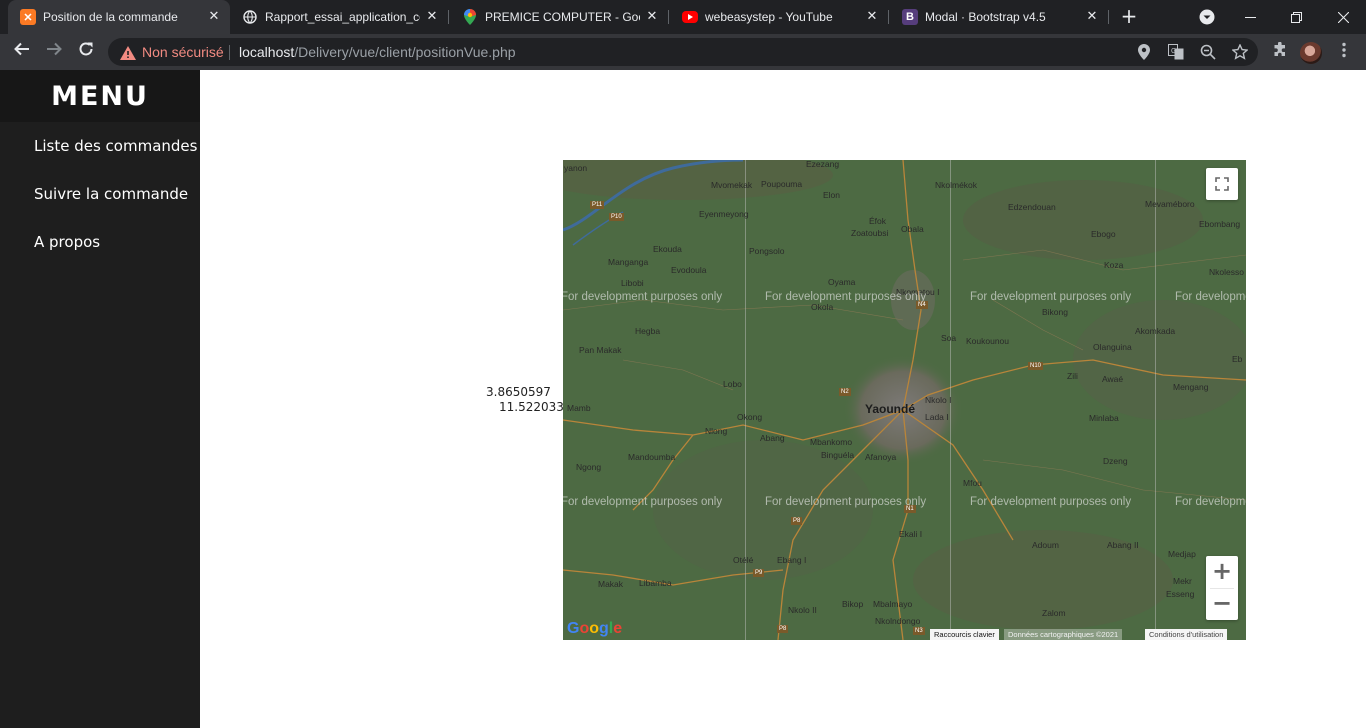  Describe the element at coordinates (115, 146) in the screenshot. I see `sidebar-item-liste-commandes: Liste des commandes` at that location.